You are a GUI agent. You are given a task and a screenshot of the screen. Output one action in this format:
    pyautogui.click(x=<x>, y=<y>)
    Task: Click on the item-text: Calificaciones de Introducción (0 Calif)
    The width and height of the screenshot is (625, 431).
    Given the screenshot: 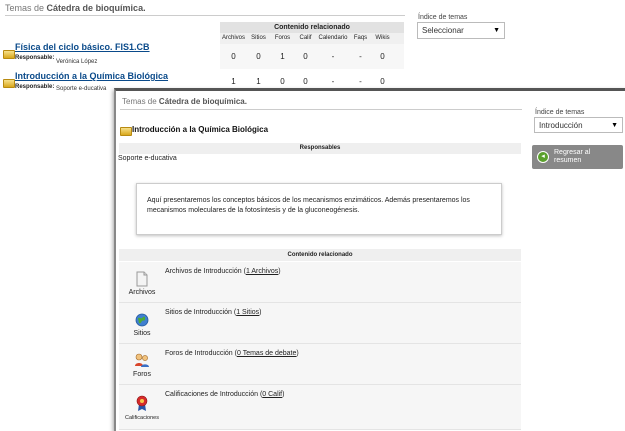 What is the action you would take?
    pyautogui.click(x=225, y=394)
    